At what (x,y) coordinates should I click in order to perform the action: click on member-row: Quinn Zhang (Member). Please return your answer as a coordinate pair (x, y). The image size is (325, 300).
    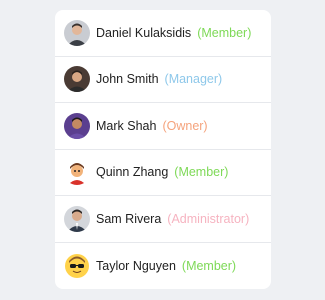
    Looking at the image, I should click on (163, 173).